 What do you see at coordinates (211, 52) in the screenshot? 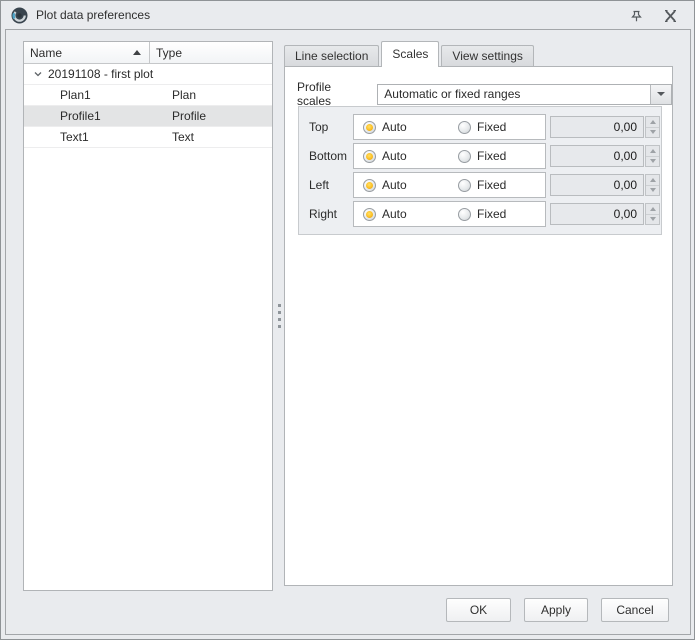
I see `column-header-type: Type` at bounding box center [211, 52].